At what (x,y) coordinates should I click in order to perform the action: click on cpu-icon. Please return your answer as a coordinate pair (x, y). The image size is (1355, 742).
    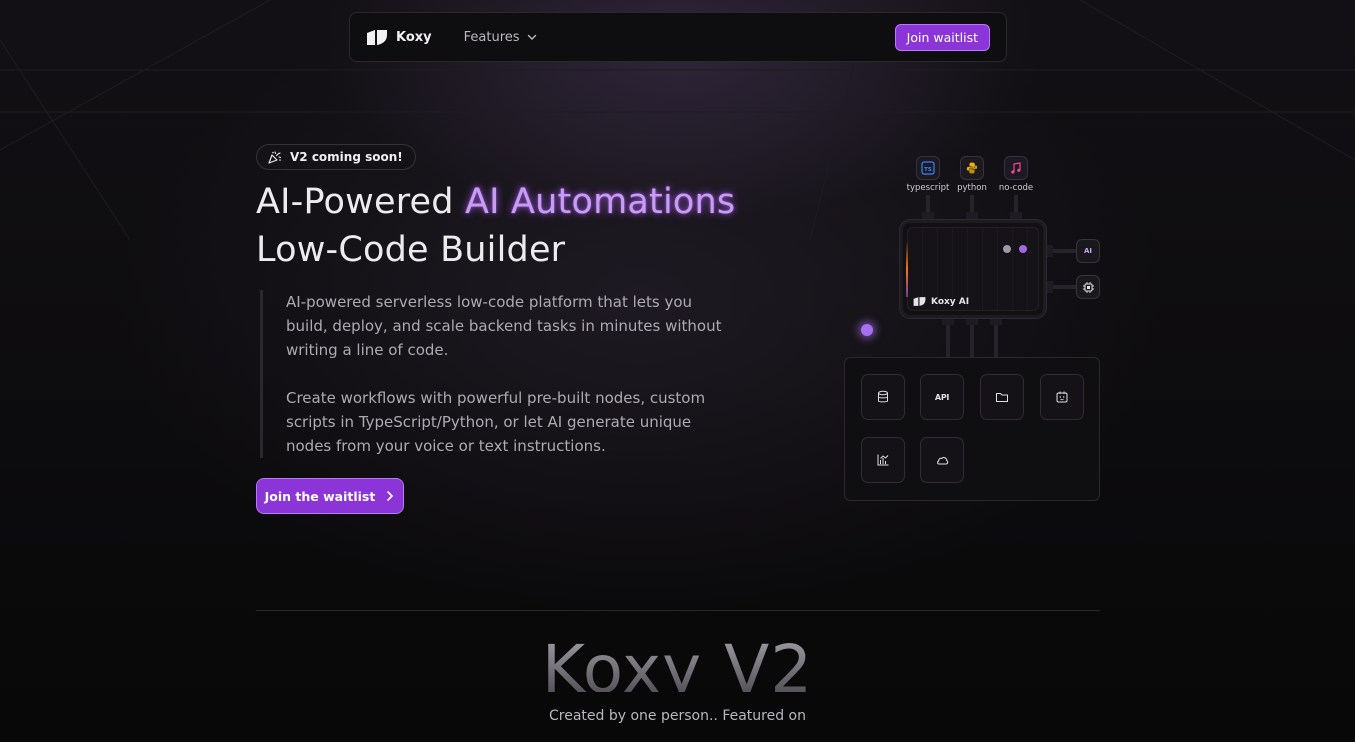
    Looking at the image, I should click on (1088, 287).